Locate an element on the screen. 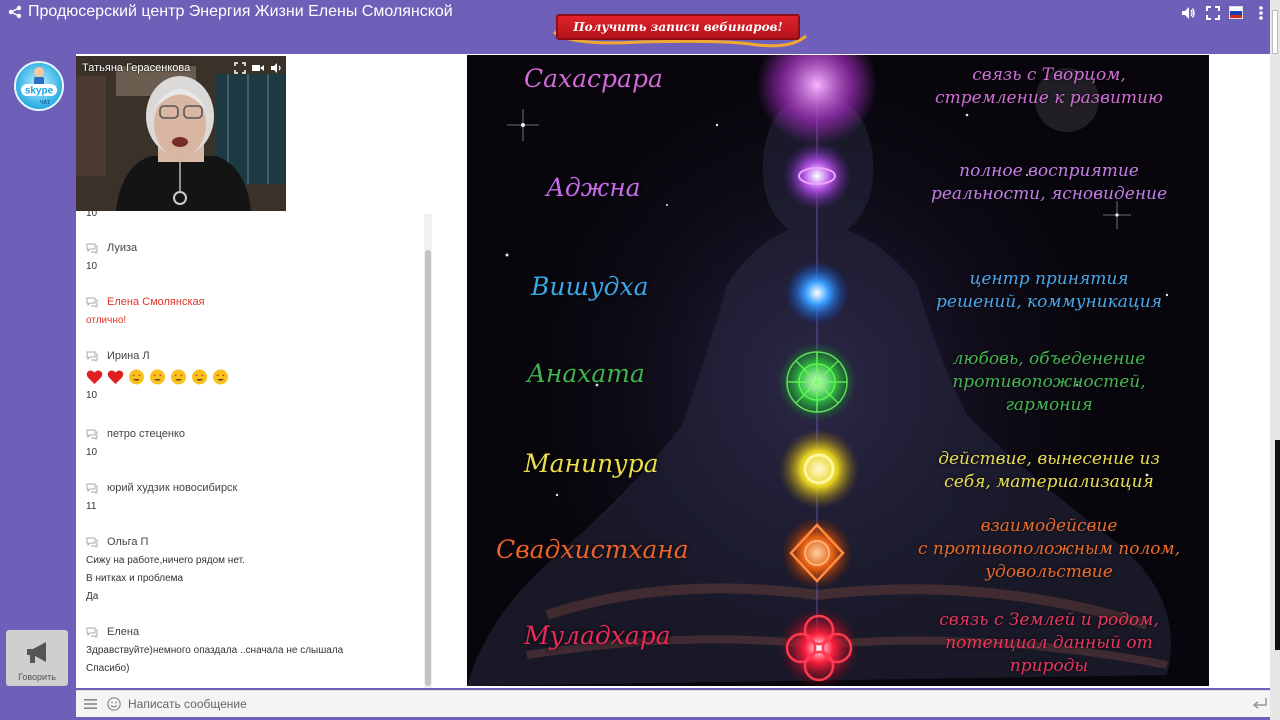 Image resolution: width=1280 pixels, height=720 pixels. message-text: Сижу на работе,ничего рядом нет. is located at coordinates (165, 560).